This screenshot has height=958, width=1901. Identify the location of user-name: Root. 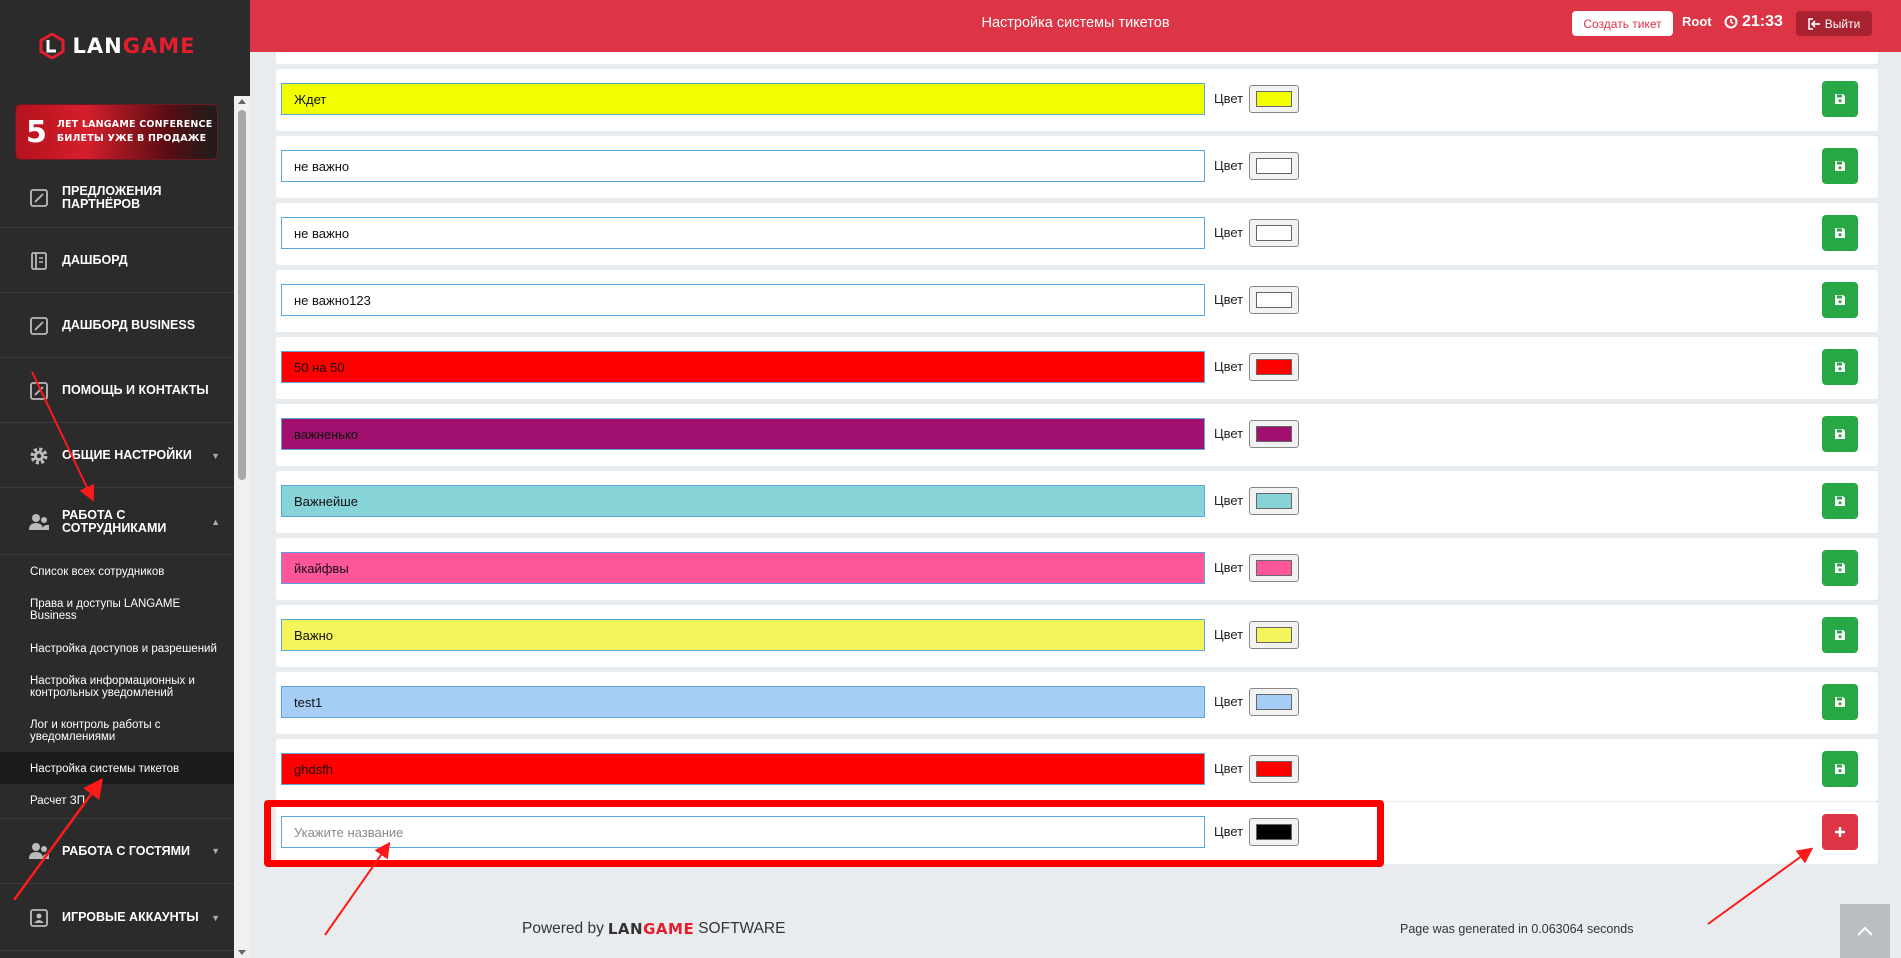
(1697, 21).